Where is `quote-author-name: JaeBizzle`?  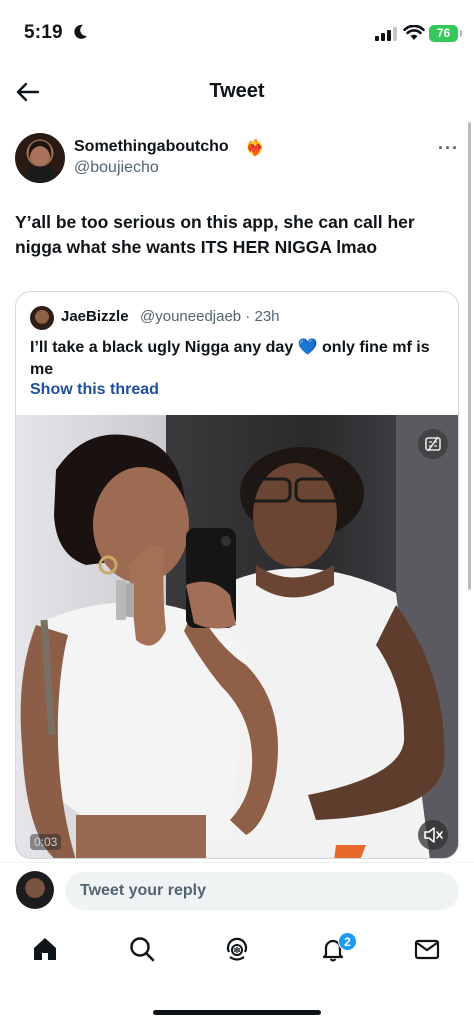
quote-author-name: JaeBizzle is located at coordinates (95, 316).